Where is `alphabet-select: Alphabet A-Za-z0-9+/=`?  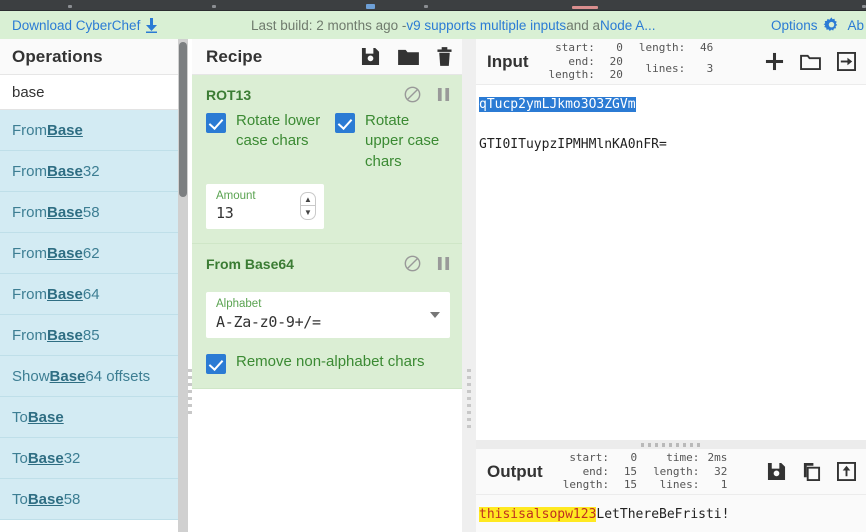 alphabet-select: Alphabet A-Za-z0-9+/= is located at coordinates (328, 315).